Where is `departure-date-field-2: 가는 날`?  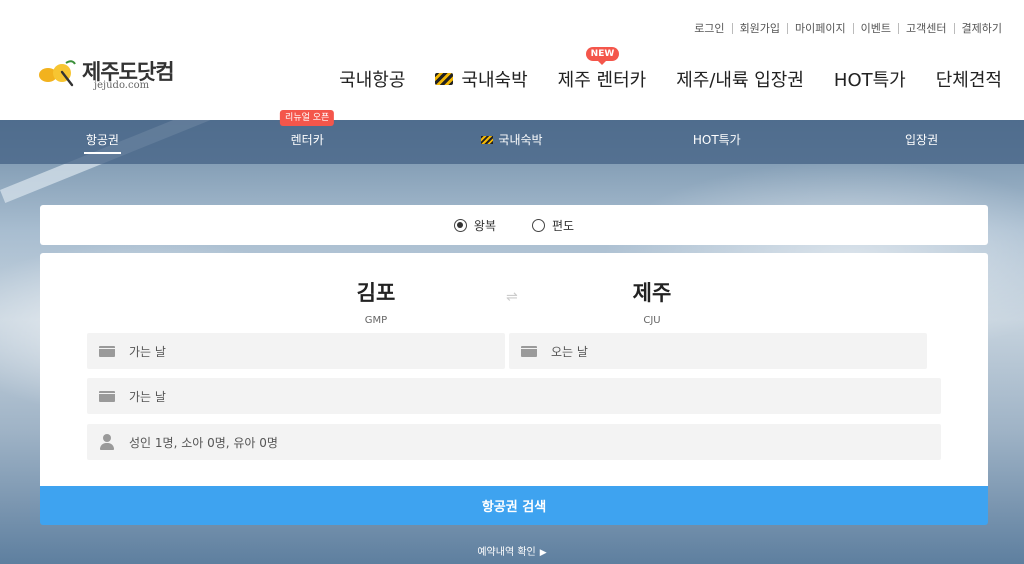
departure-date-field-2: 가는 날 is located at coordinates (514, 396).